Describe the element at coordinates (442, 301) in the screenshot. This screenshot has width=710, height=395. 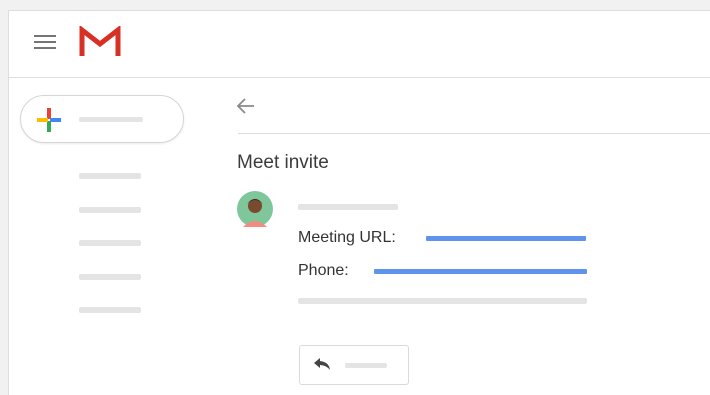
I see `message-body-placeholder` at that location.